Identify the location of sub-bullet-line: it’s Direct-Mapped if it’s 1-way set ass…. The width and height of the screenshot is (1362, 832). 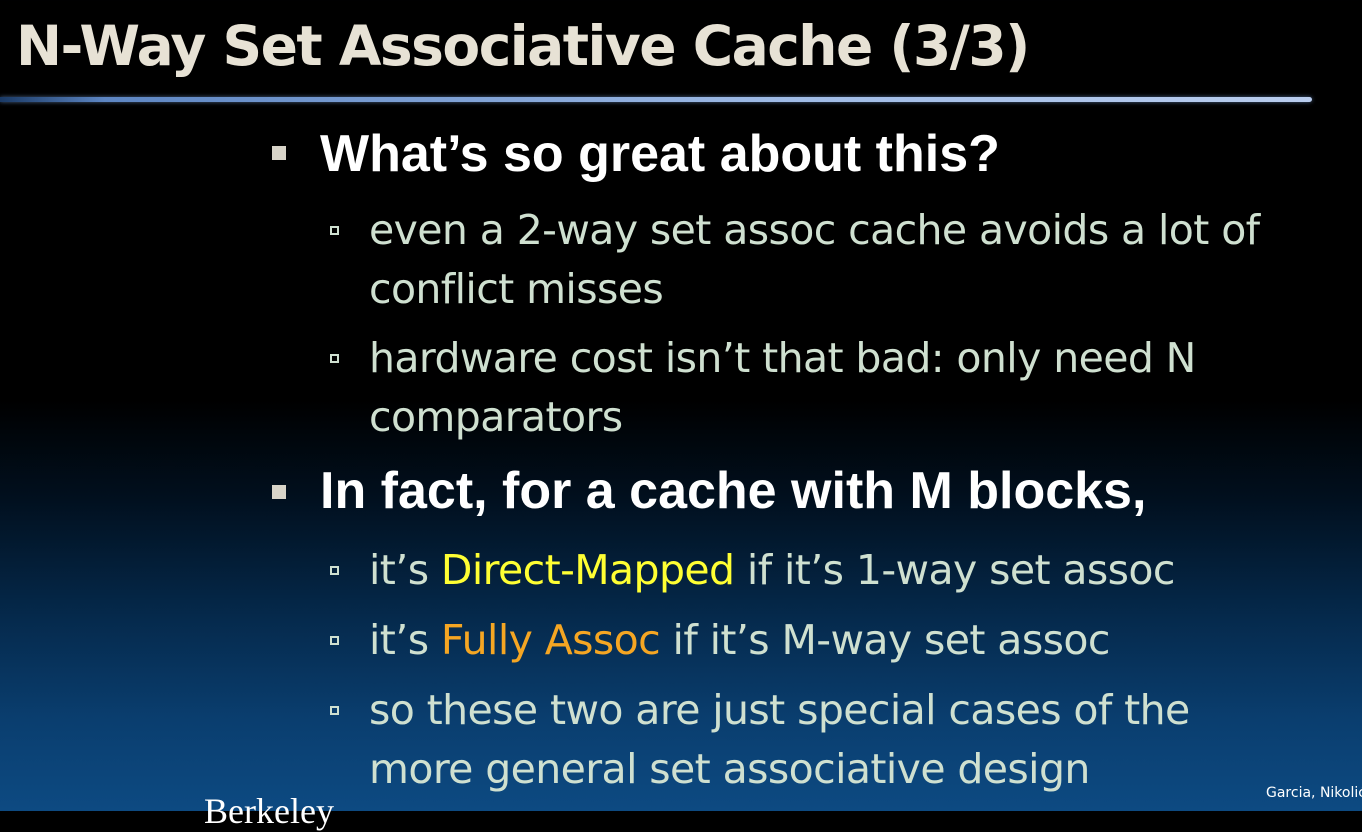
(772, 570).